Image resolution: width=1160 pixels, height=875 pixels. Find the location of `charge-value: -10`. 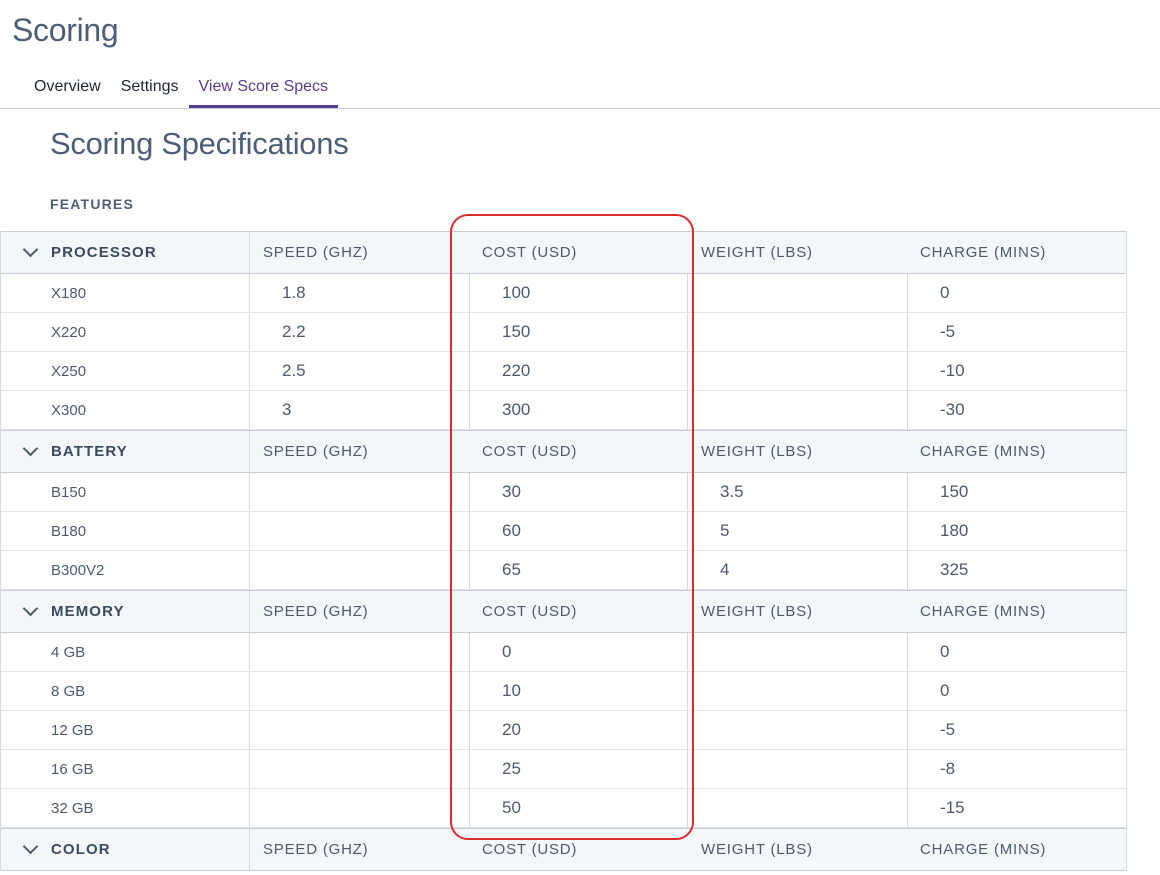

charge-value: -10 is located at coordinates (952, 370).